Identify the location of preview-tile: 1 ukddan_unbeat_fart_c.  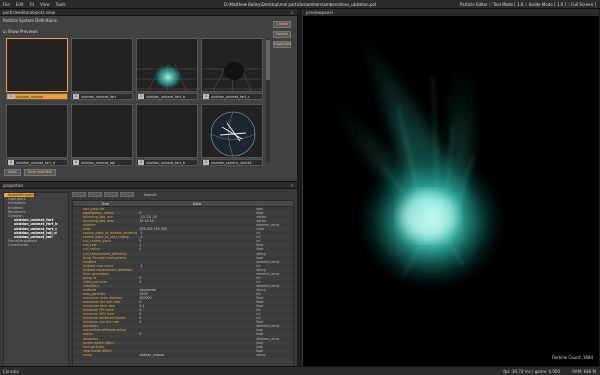
(232, 69).